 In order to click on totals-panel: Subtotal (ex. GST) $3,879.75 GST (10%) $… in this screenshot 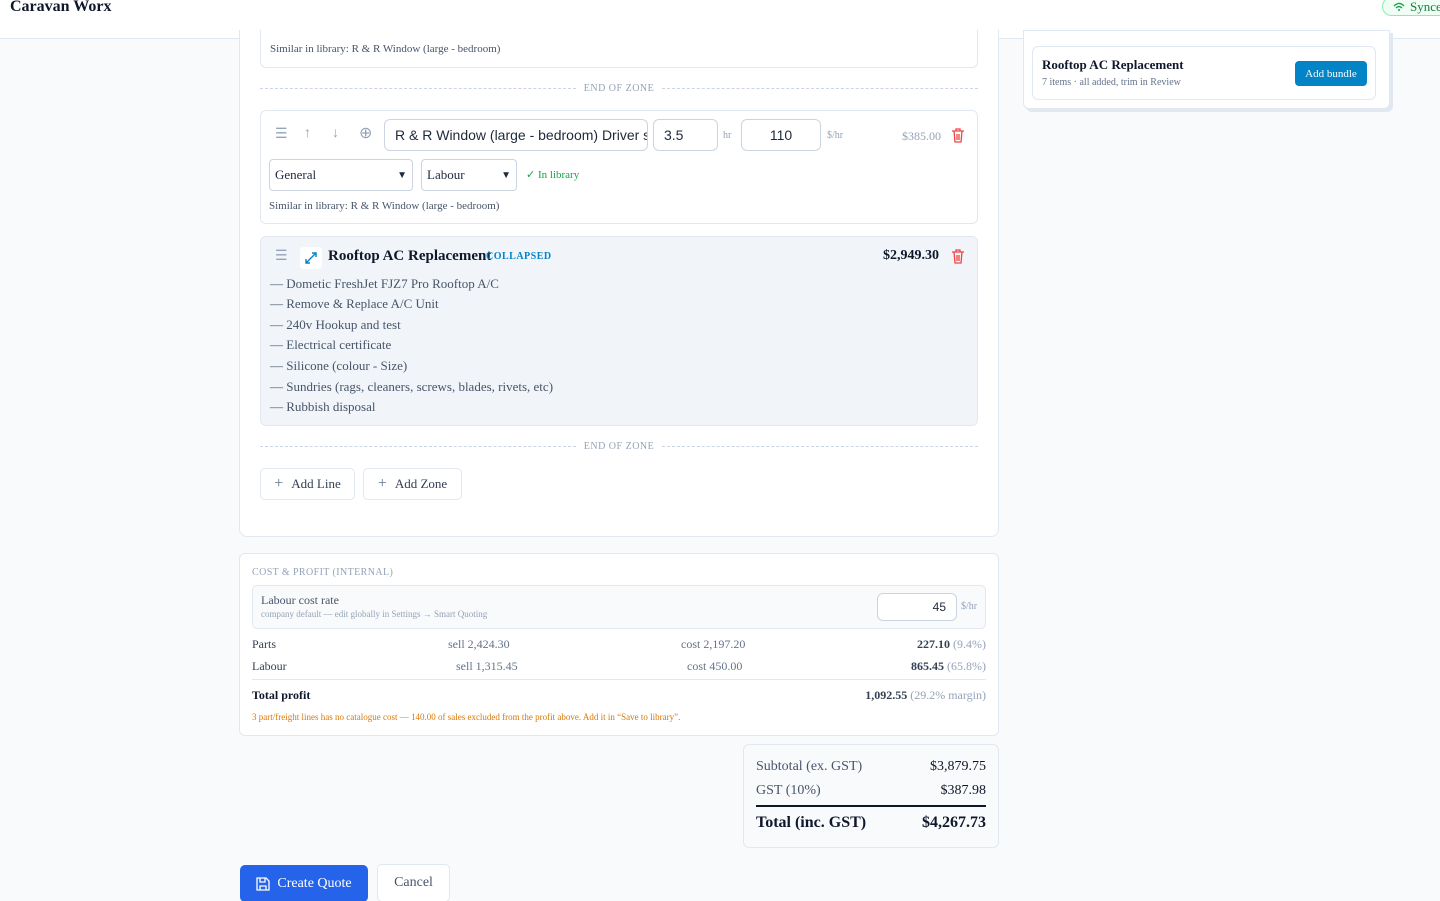, I will do `click(871, 796)`.